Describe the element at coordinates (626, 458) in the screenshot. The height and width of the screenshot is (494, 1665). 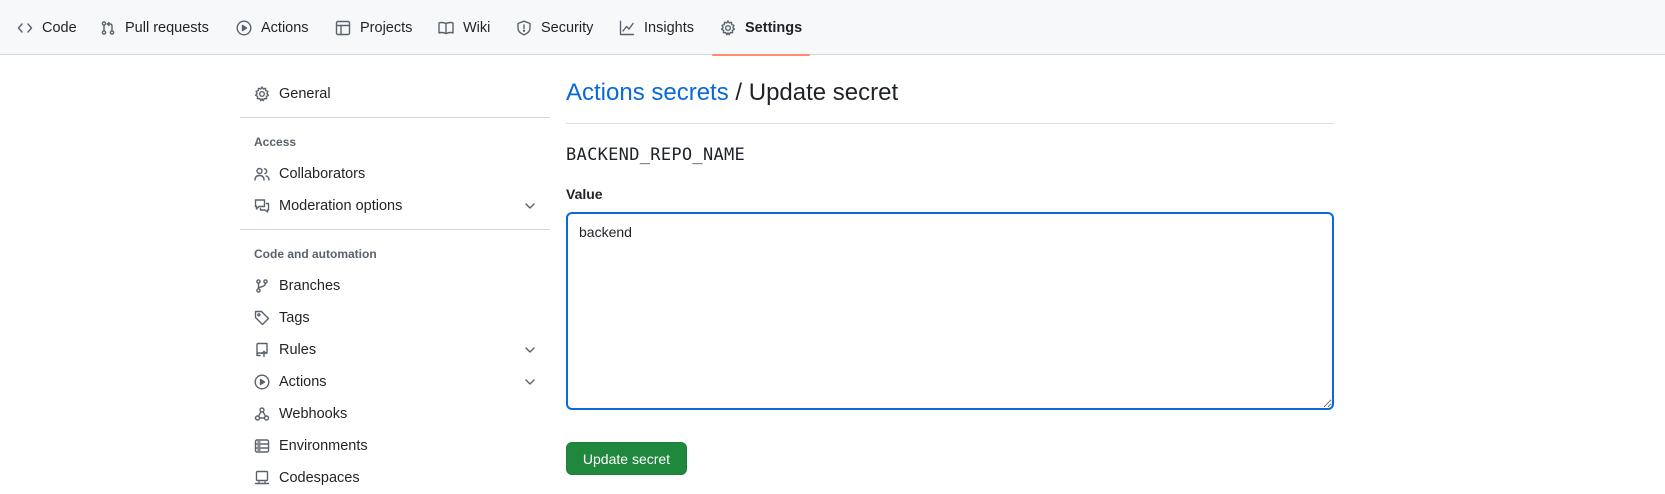
I see `update-secret-button: Update secret` at that location.